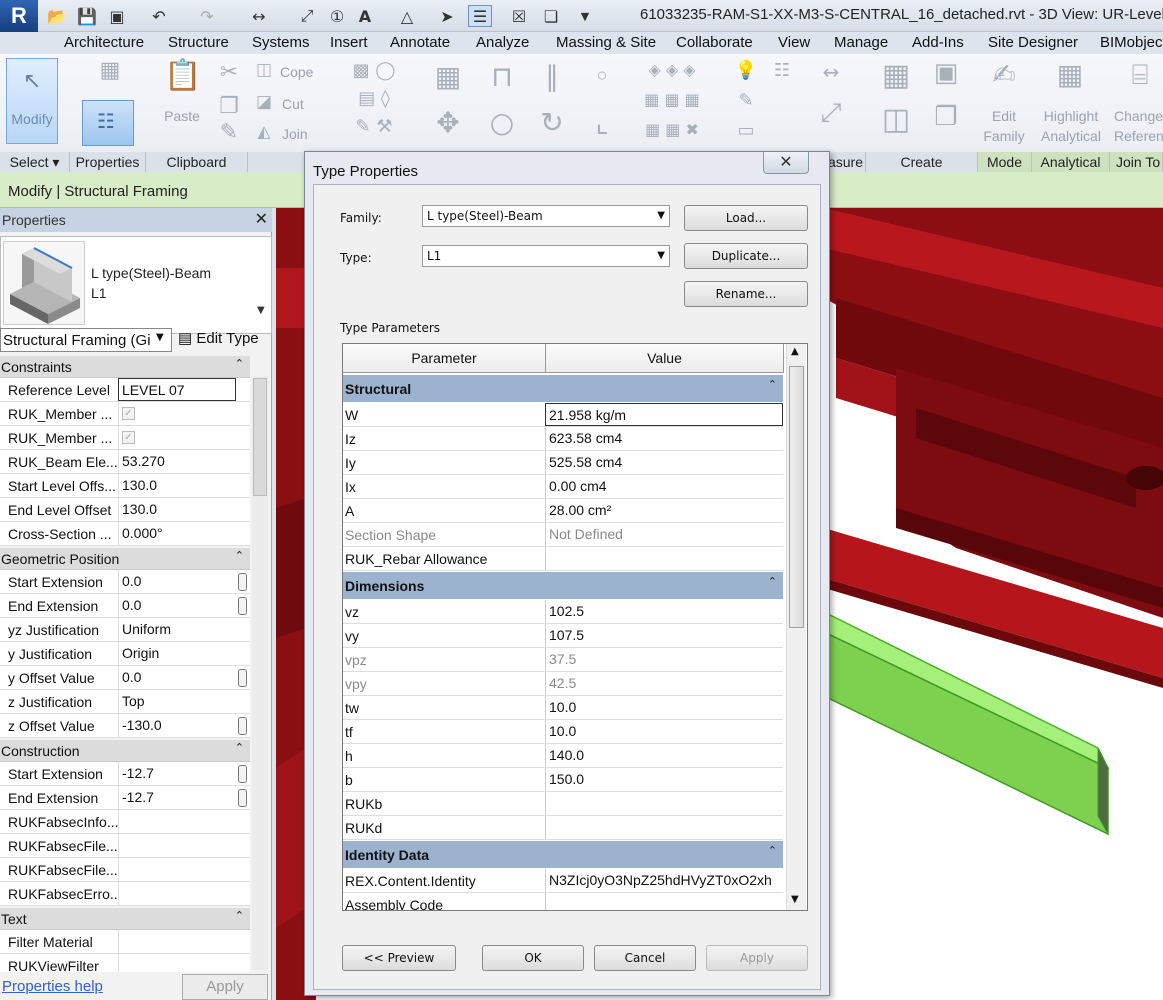 This screenshot has width=1163, height=1000. Describe the element at coordinates (307, 16) in the screenshot. I see `dimension-icon: ⤢` at that location.